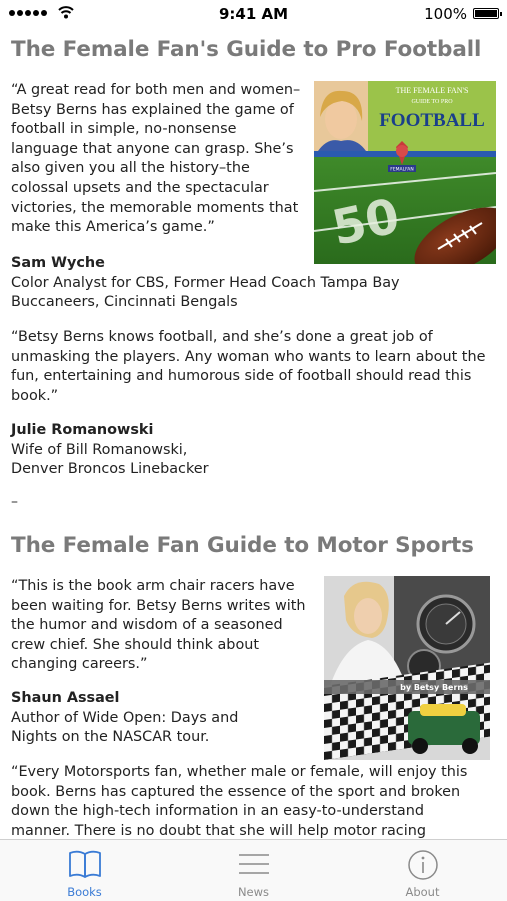 This screenshot has width=507, height=901. Describe the element at coordinates (407, 668) in the screenshot. I see `motor-sports-book-cover: by Betsy Berns` at that location.